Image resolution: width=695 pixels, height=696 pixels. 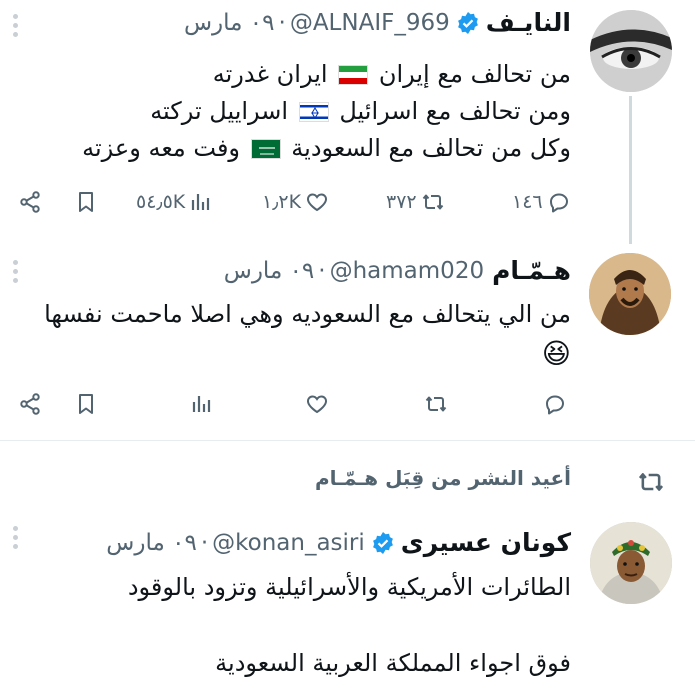 What do you see at coordinates (474, 74) in the screenshot?
I see `line-text: من تحالف مع إيران` at bounding box center [474, 74].